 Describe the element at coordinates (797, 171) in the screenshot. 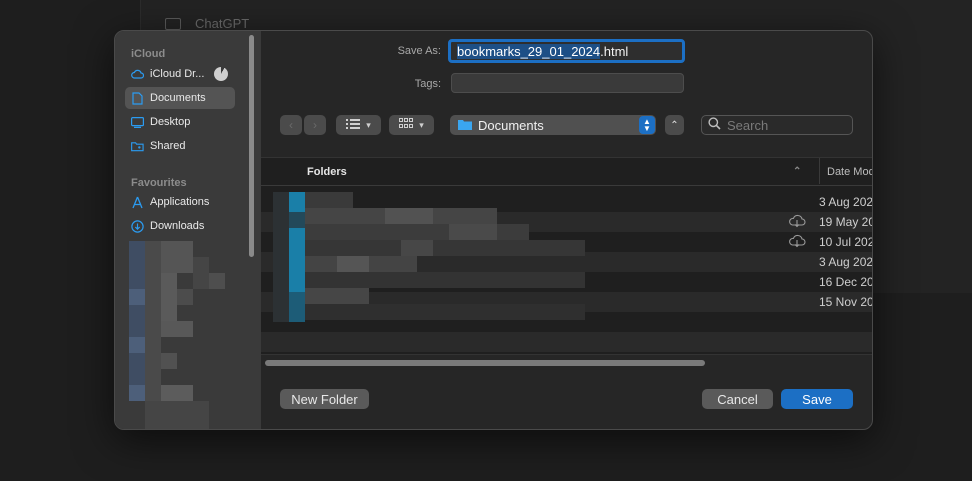

I see `sort-chevron-icon: ⌃` at that location.